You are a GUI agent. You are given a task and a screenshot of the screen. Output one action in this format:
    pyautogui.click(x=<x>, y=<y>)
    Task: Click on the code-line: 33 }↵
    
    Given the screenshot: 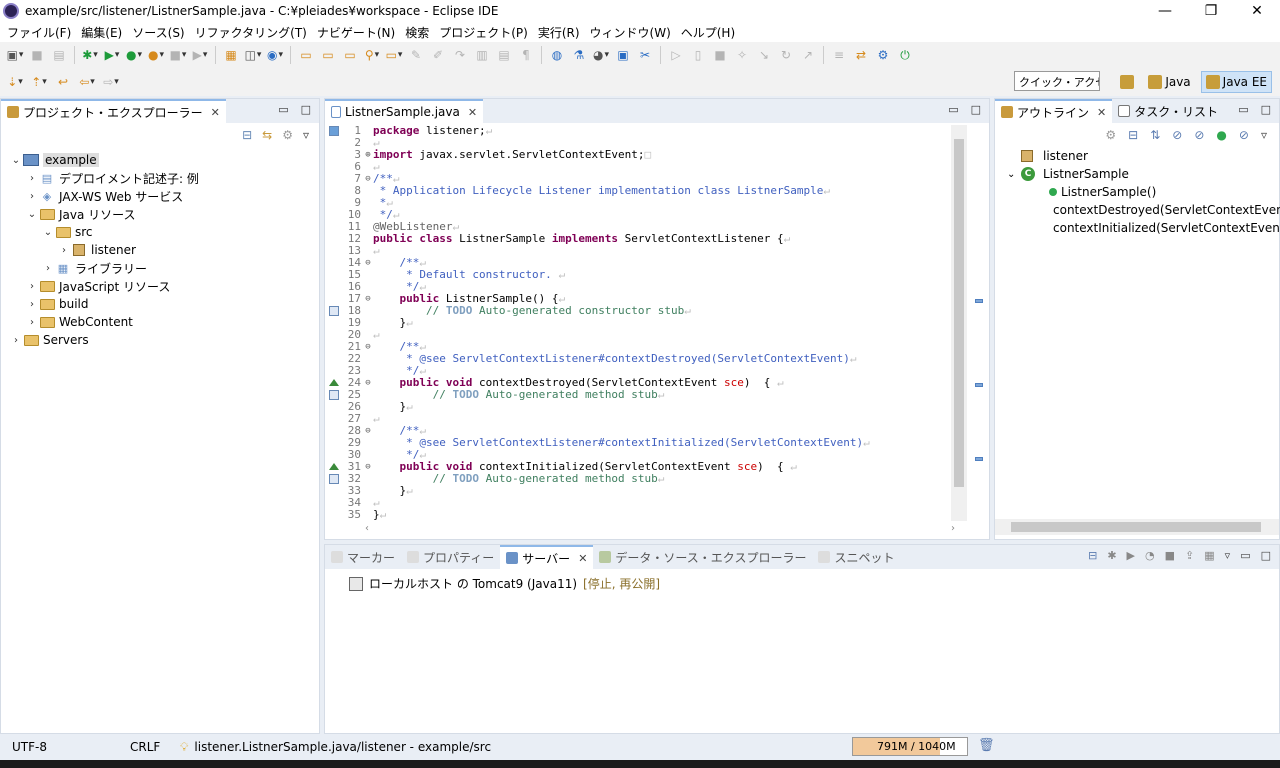 What is the action you would take?
    pyautogui.click(x=641, y=491)
    